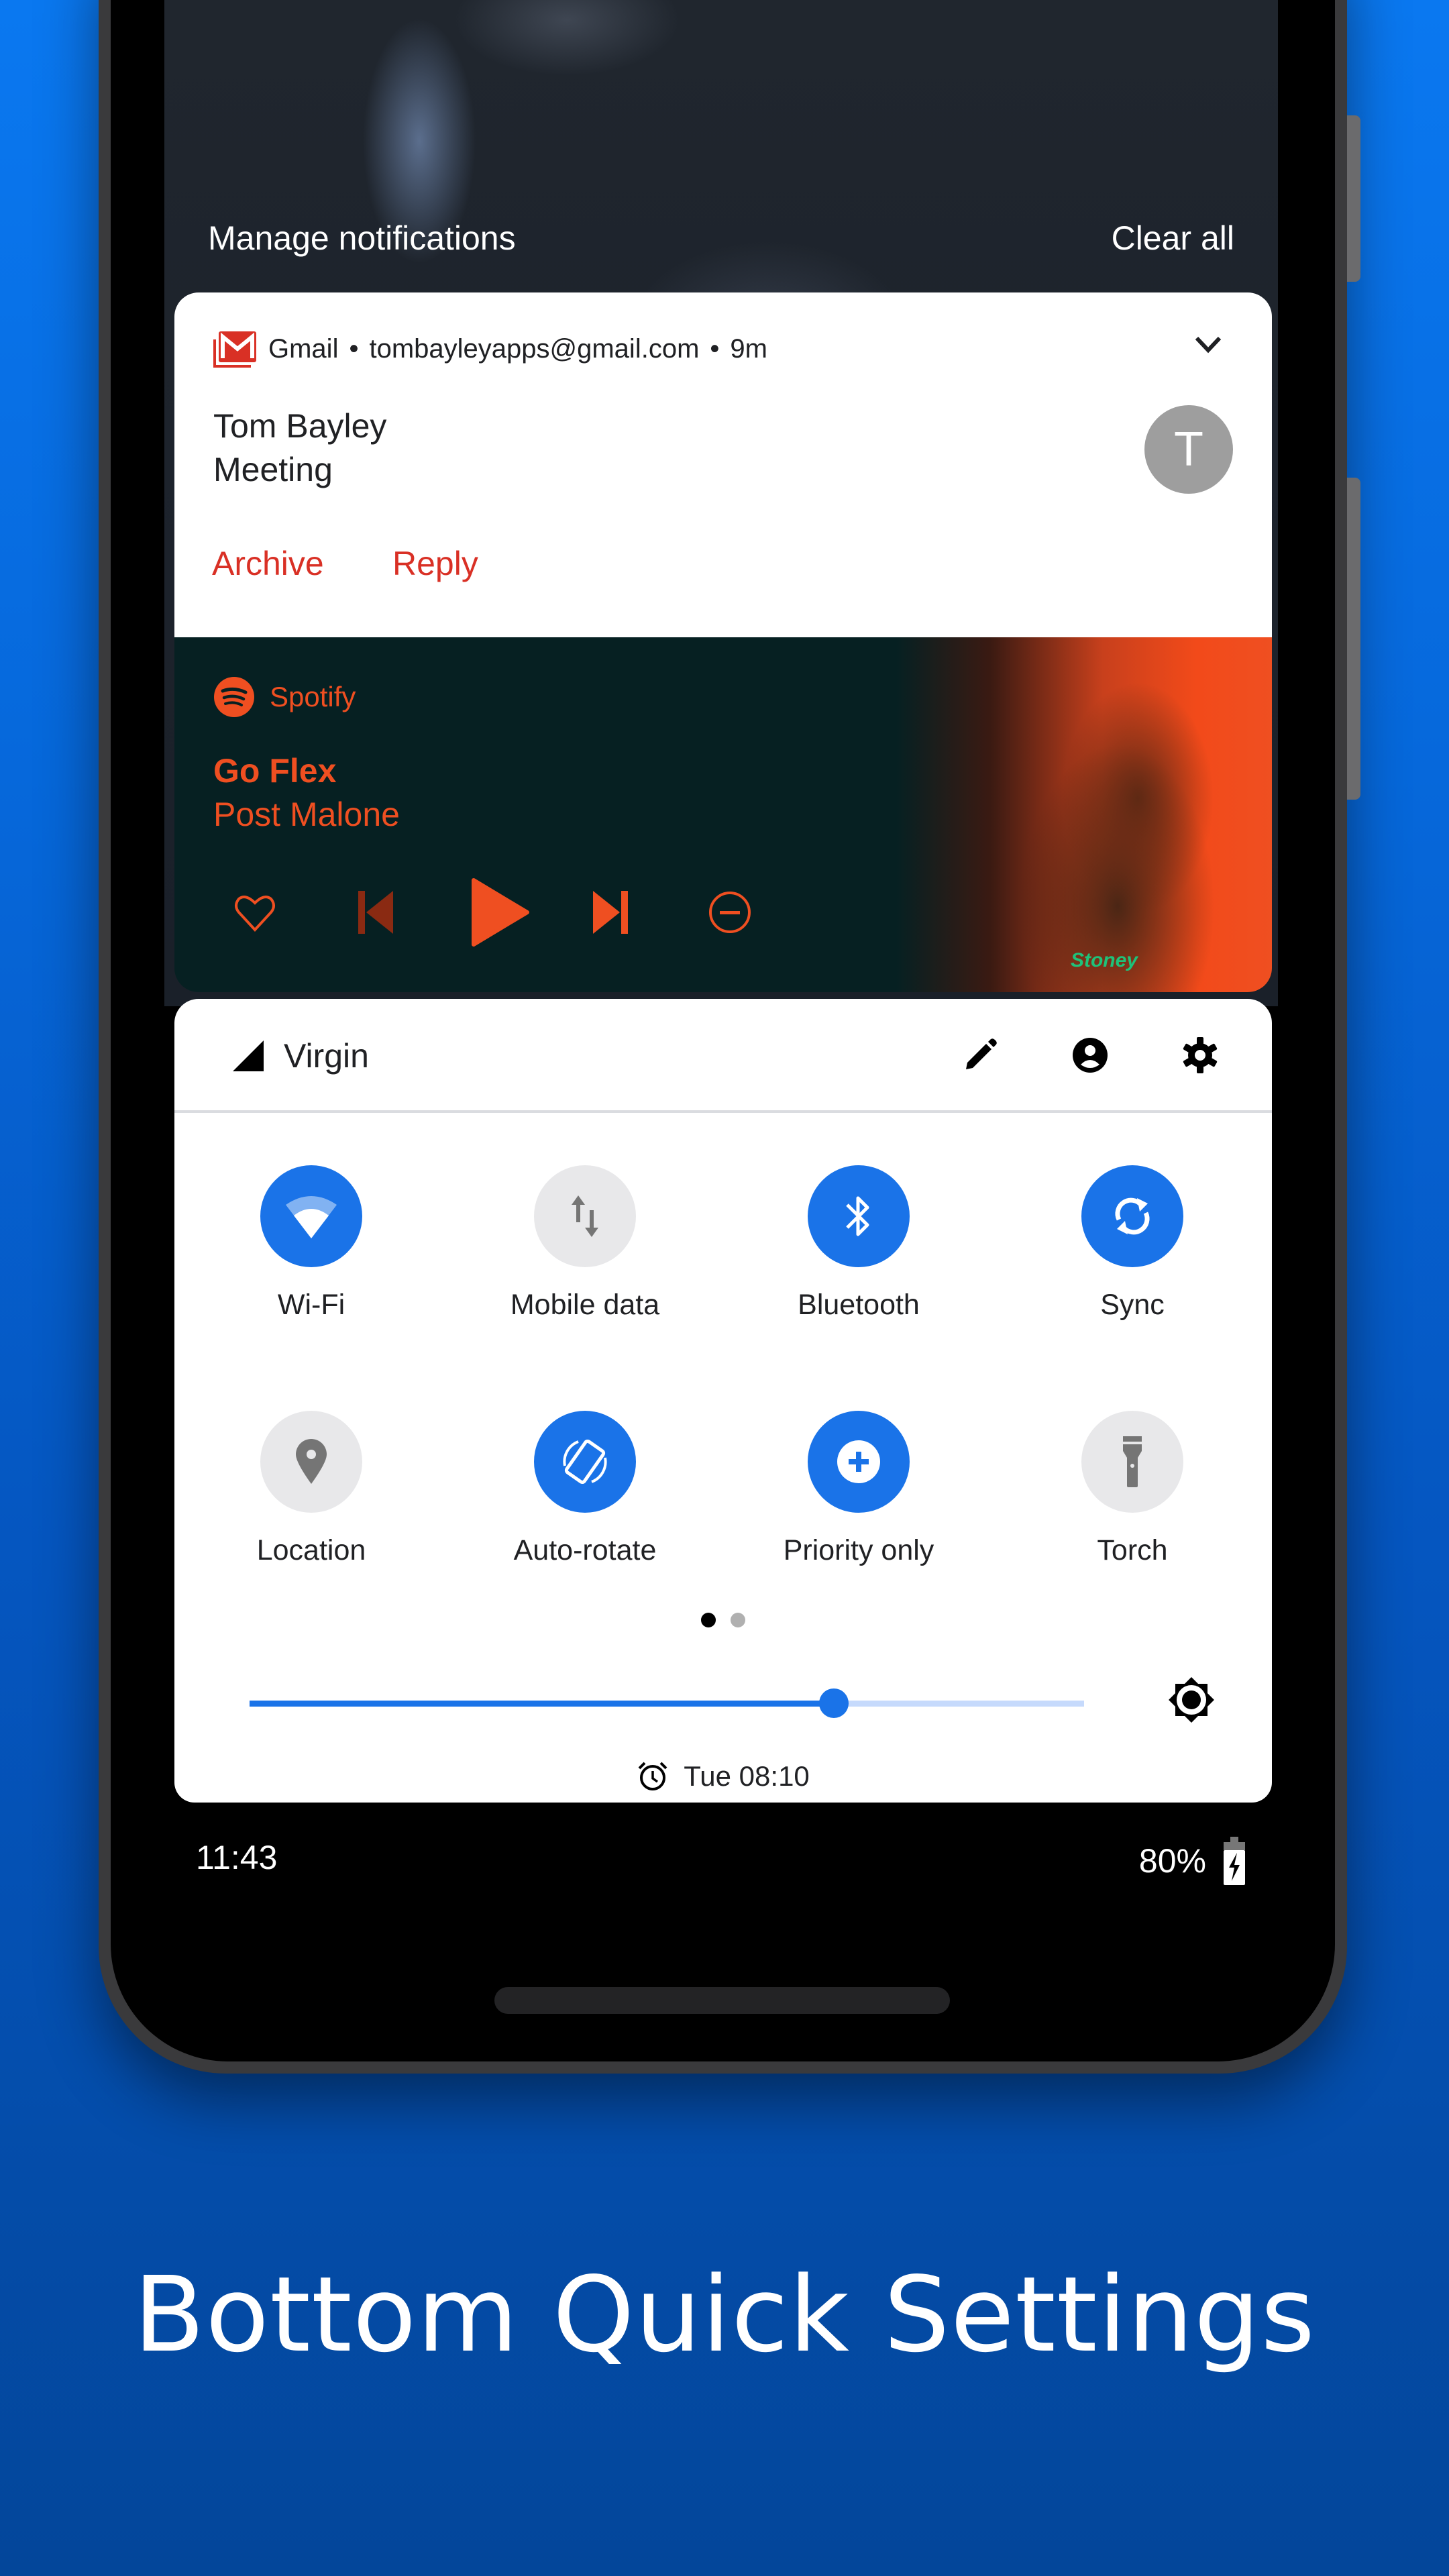  I want to click on status-time: 11:43, so click(237, 1857).